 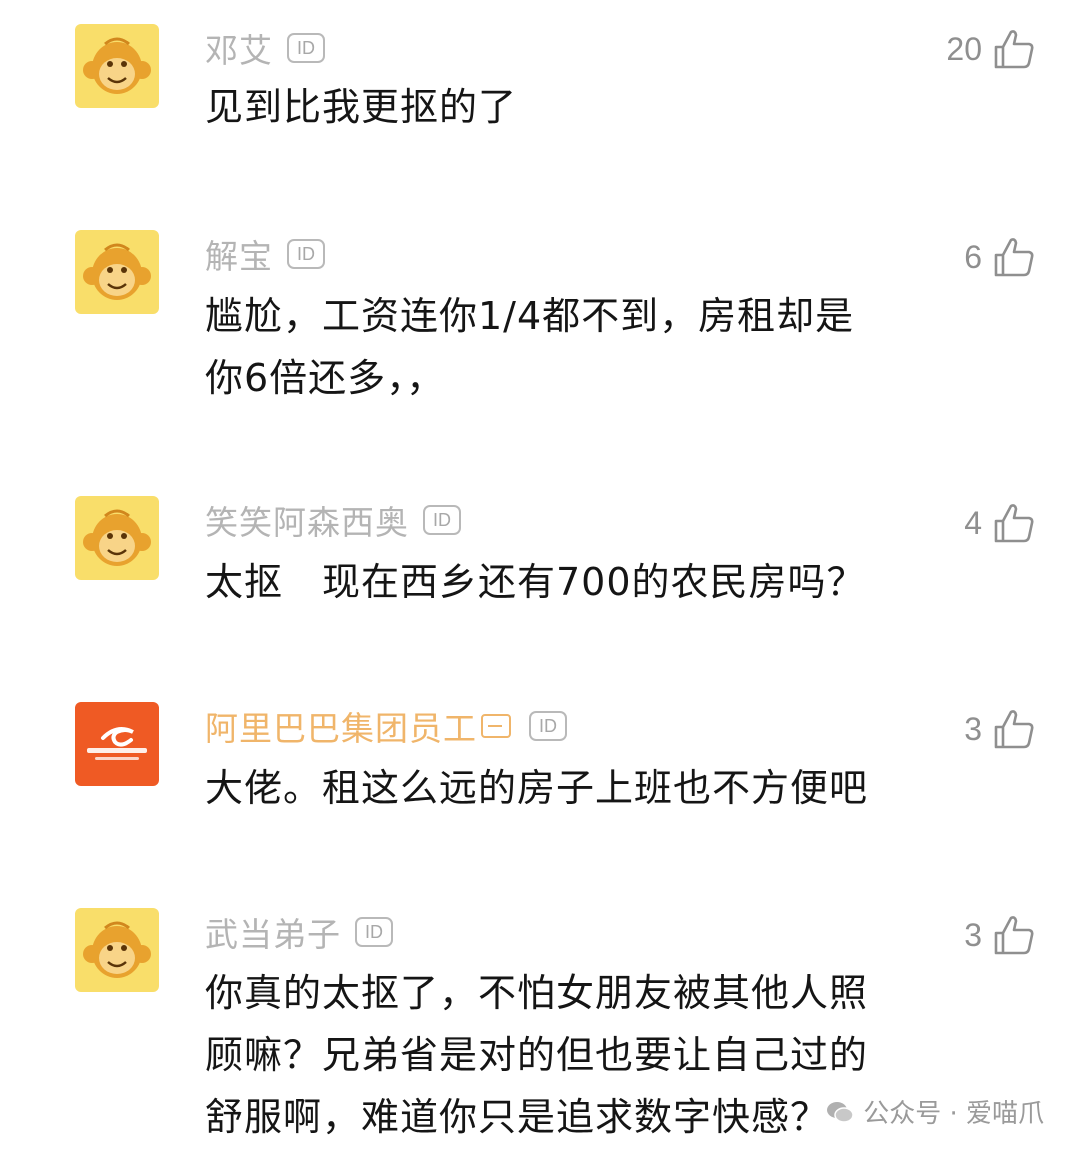 I want to click on watermark: 公众号 · 爱喵爪, so click(x=934, y=1111).